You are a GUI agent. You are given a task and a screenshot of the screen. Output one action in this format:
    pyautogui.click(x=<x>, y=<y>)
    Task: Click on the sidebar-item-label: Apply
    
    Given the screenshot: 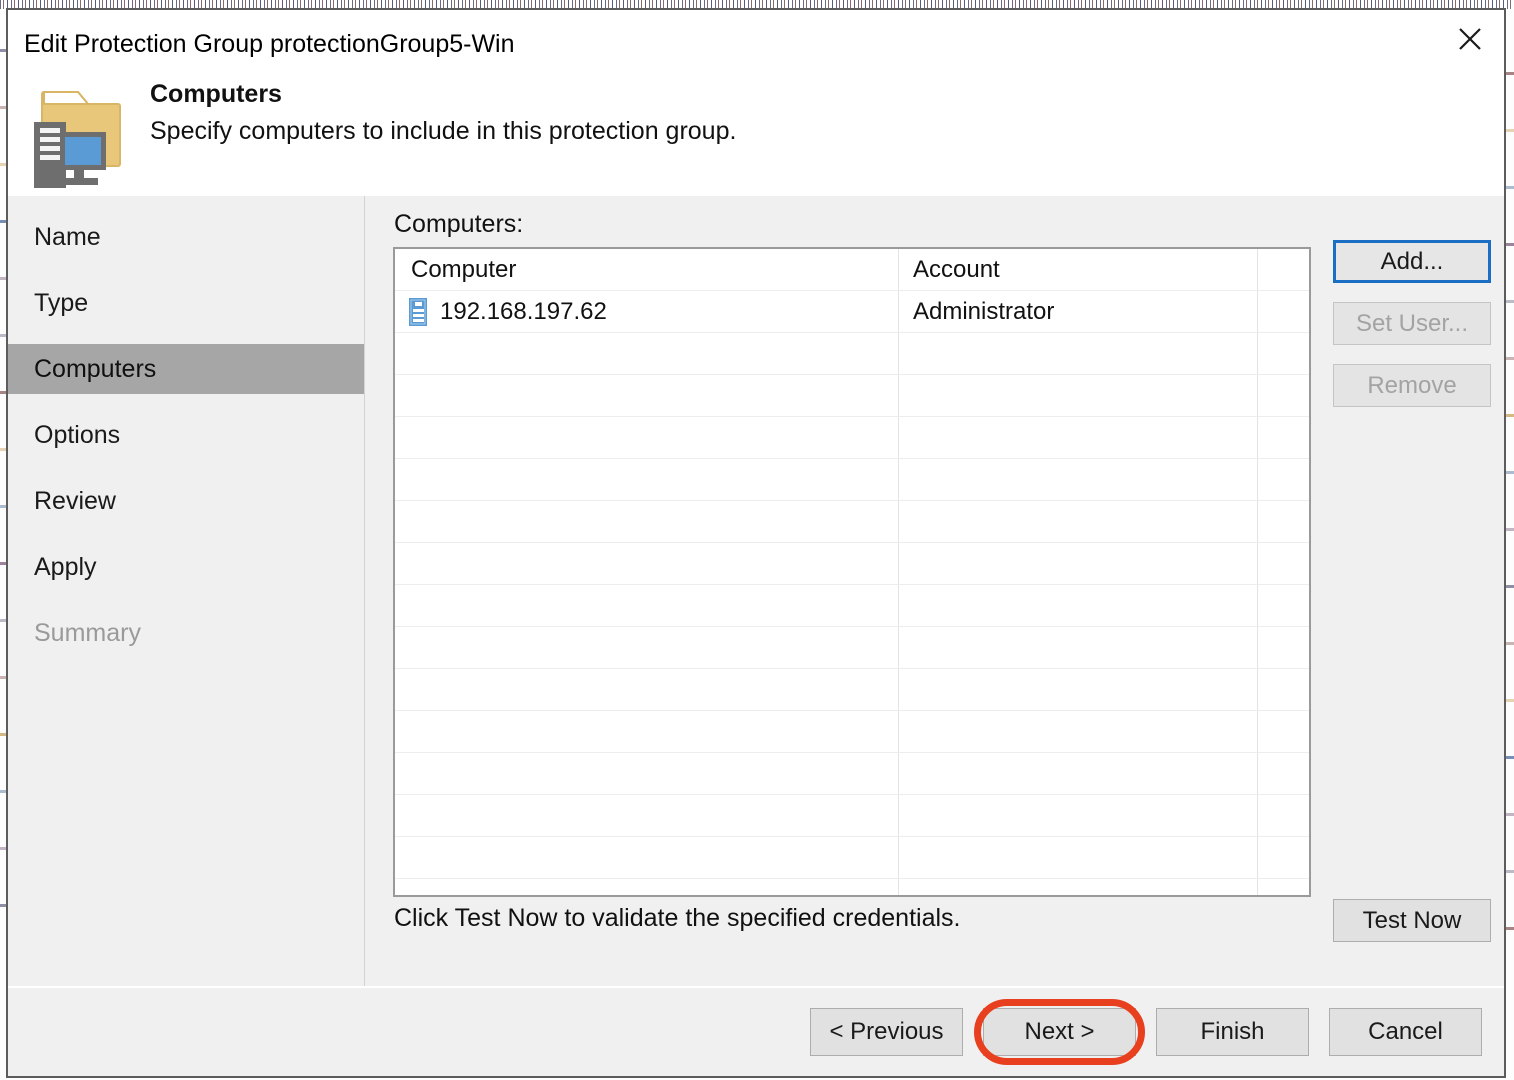 What is the action you would take?
    pyautogui.click(x=65, y=566)
    